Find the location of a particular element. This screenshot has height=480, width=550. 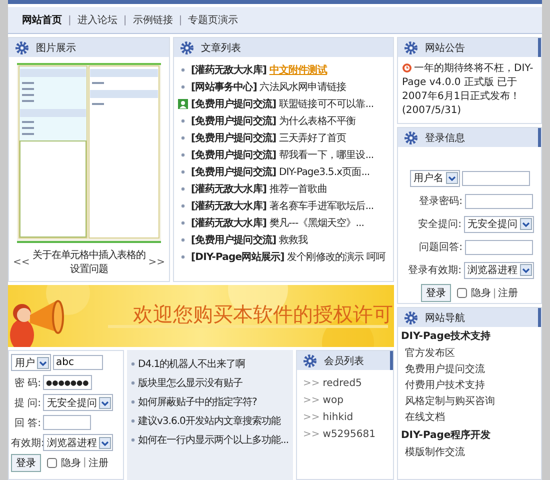

password-label: 密 码: is located at coordinates (27, 383).